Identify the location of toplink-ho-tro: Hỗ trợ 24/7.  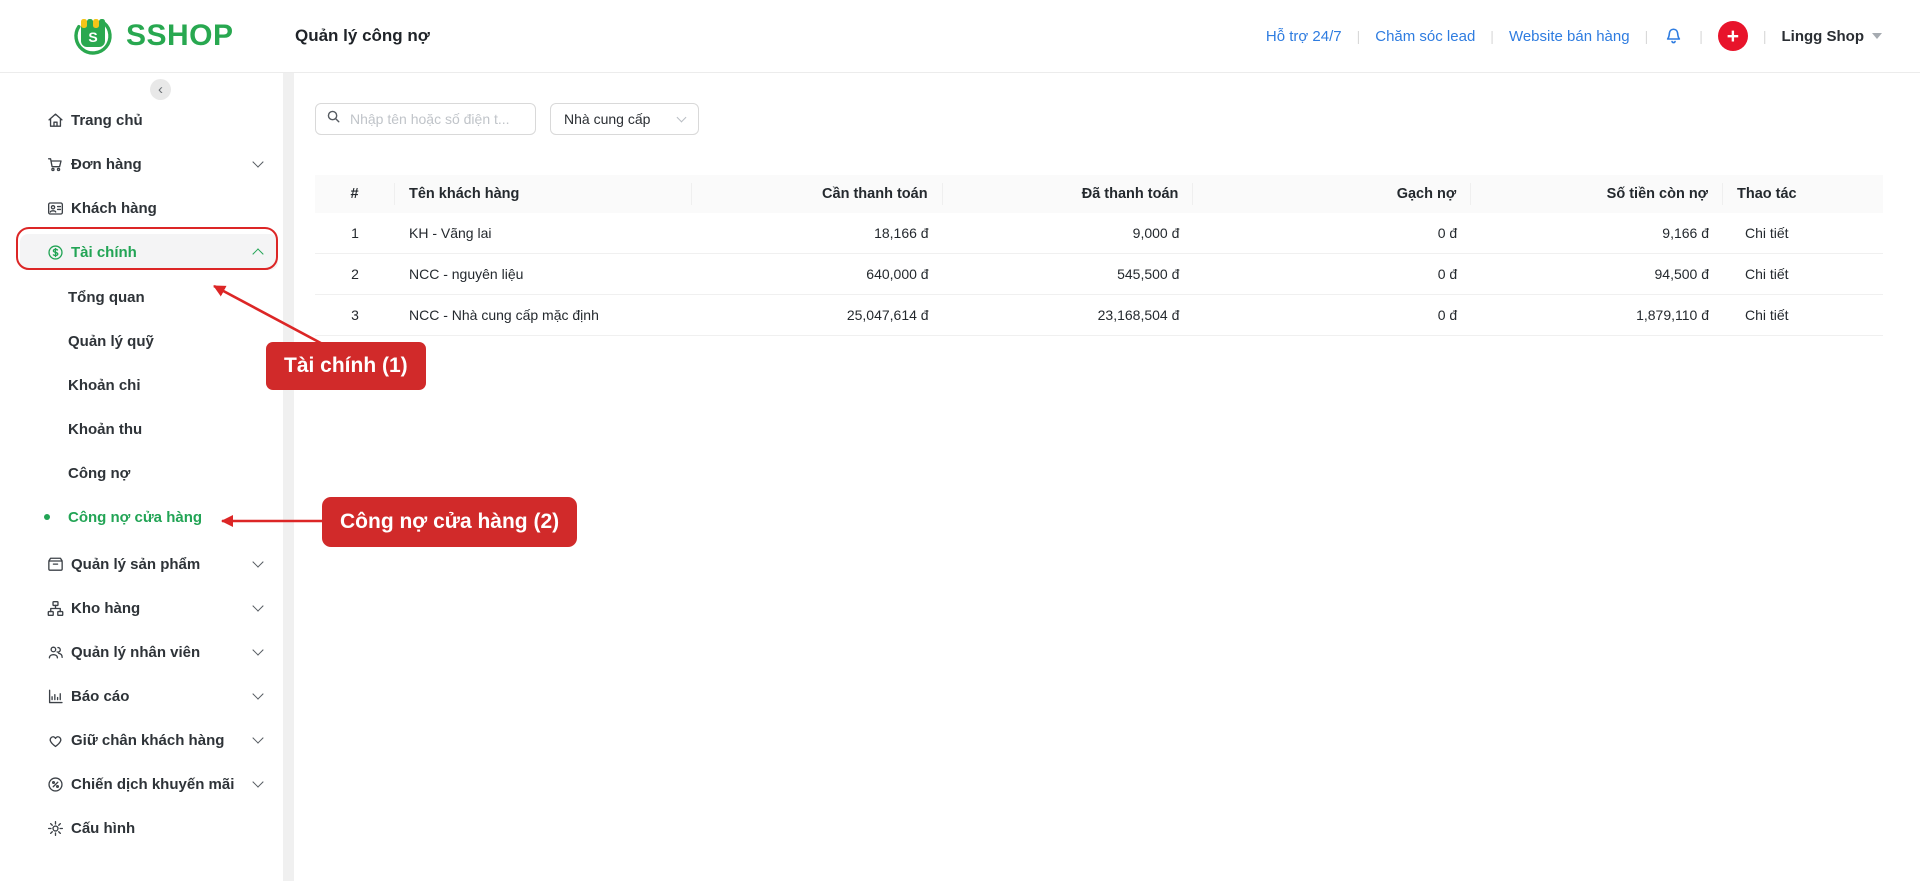
(1304, 36).